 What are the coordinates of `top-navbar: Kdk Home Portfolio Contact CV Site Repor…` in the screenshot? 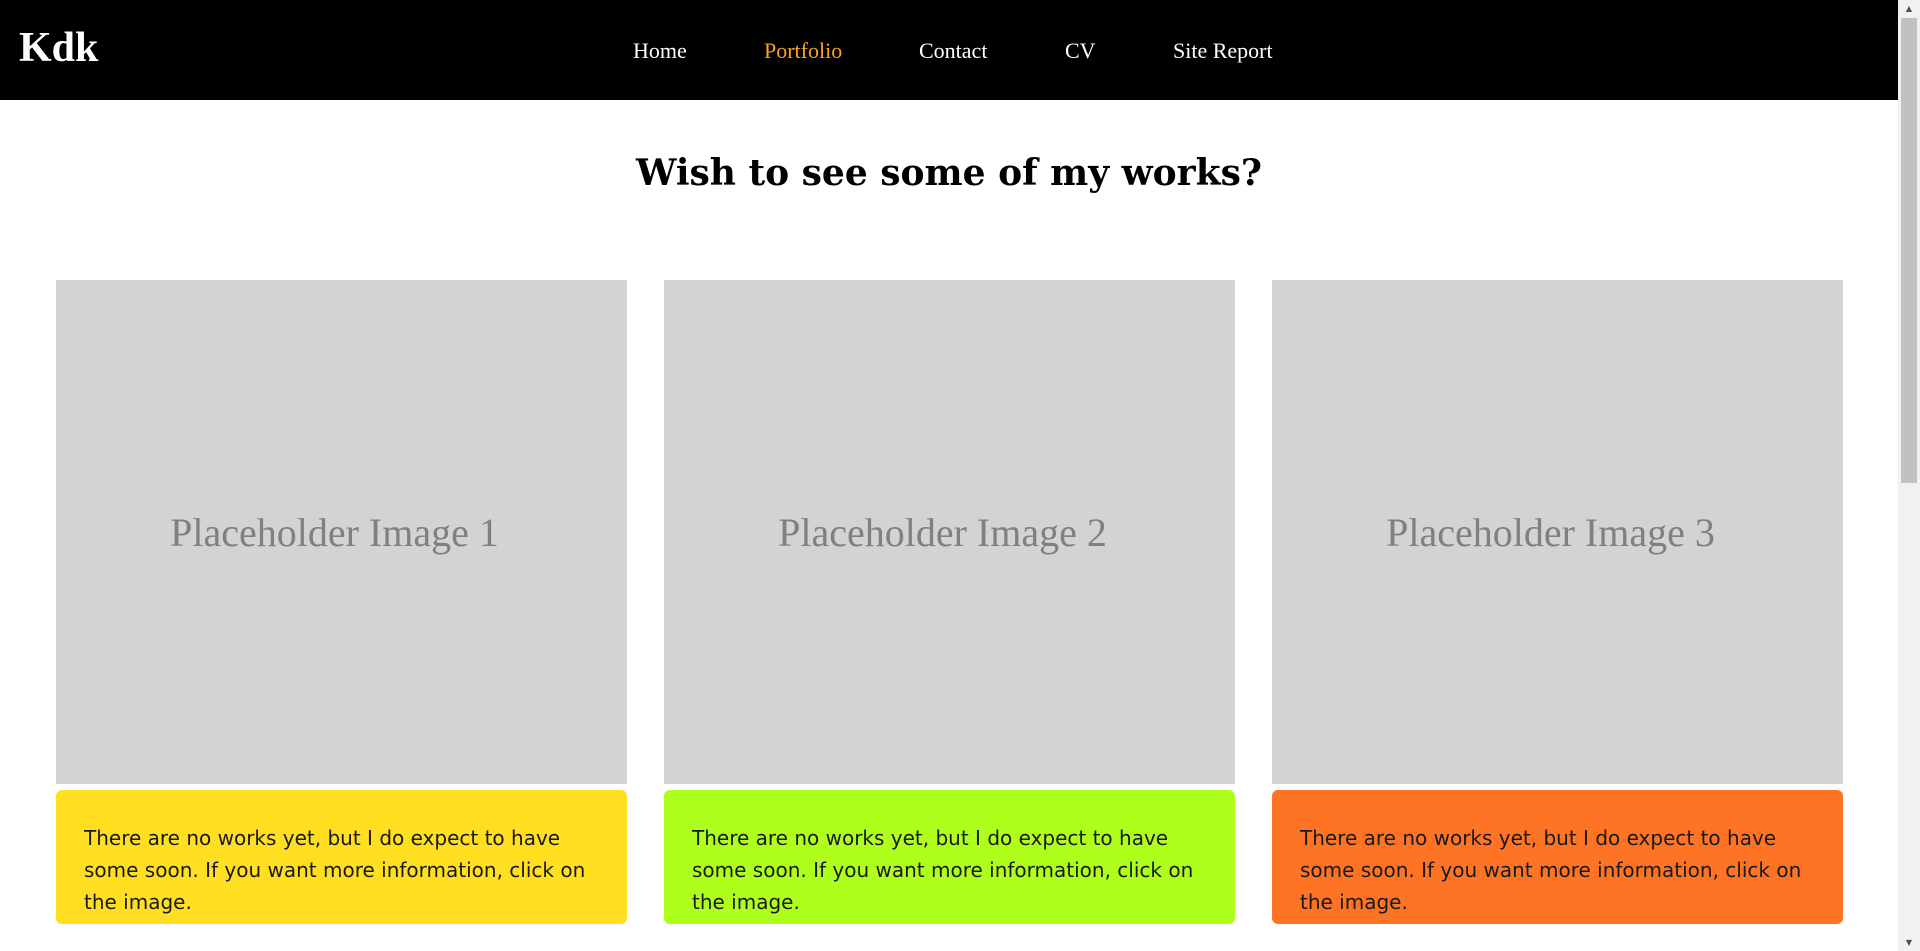 It's located at (949, 50).